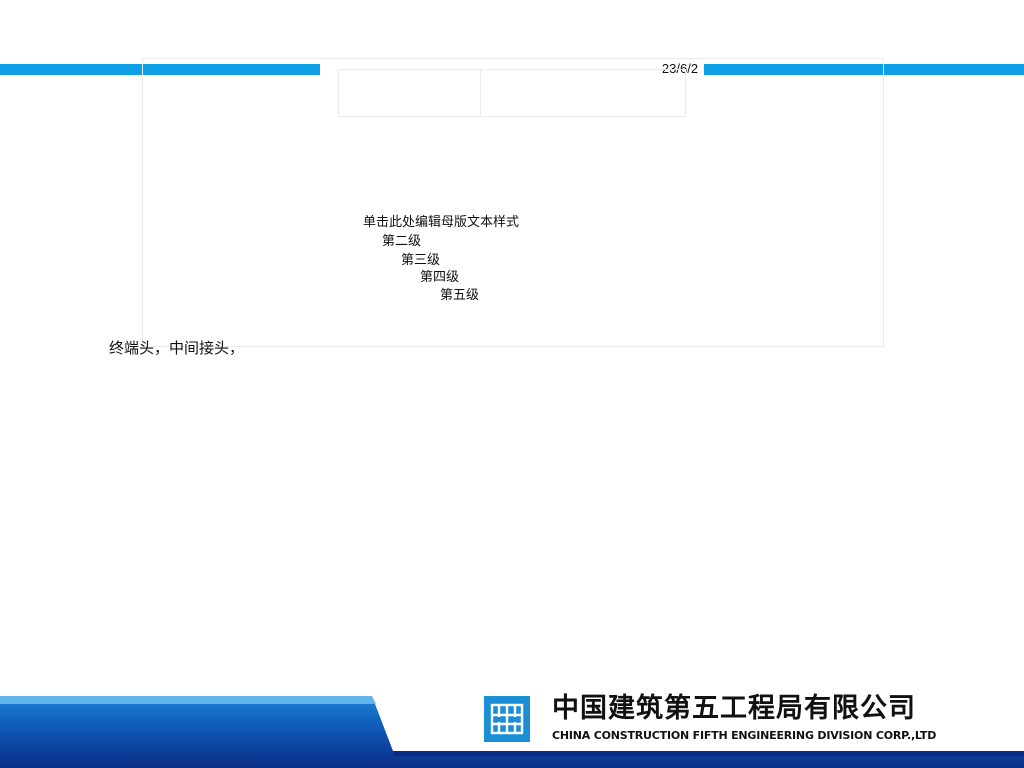  What do you see at coordinates (460, 295) in the screenshot?
I see `master-text-level-5: 第五级` at bounding box center [460, 295].